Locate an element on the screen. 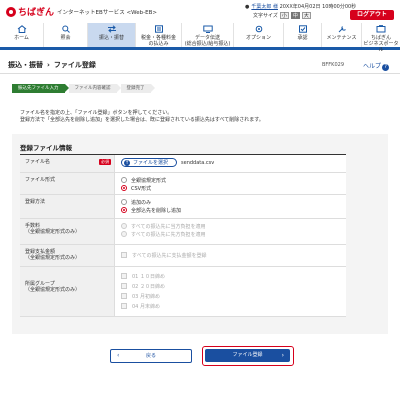 The height and width of the screenshot is (400, 400). file-register-button: ファイル登録 › is located at coordinates (247, 355).